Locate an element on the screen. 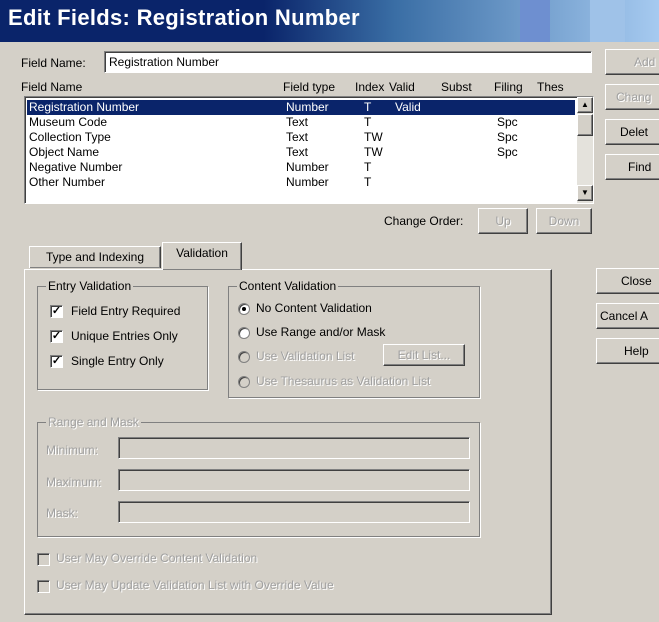  delete-button: Delet is located at coordinates (632, 132).